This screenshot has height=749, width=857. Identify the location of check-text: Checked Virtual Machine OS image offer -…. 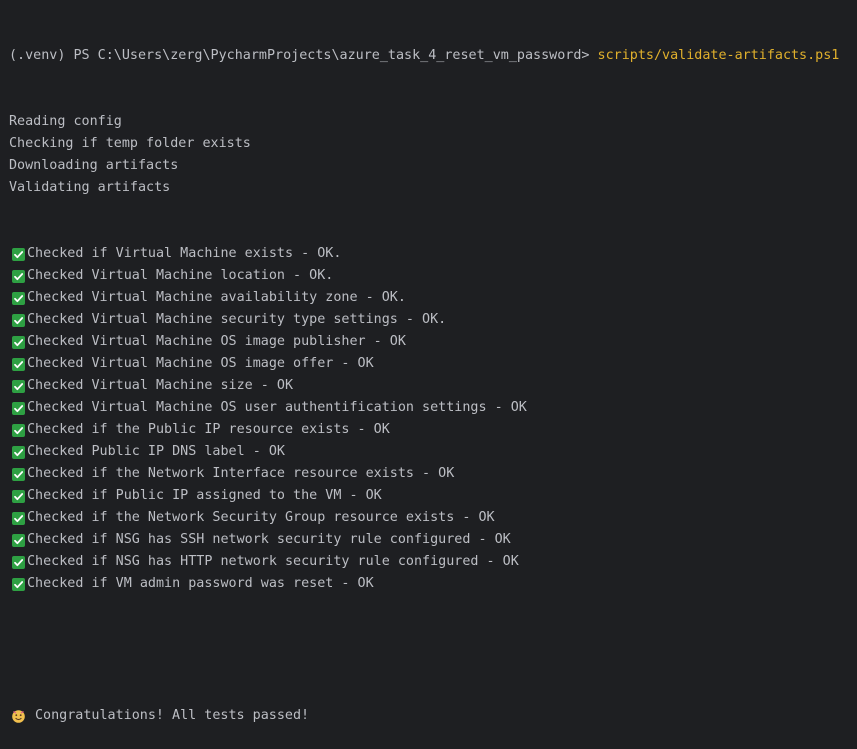
(200, 363).